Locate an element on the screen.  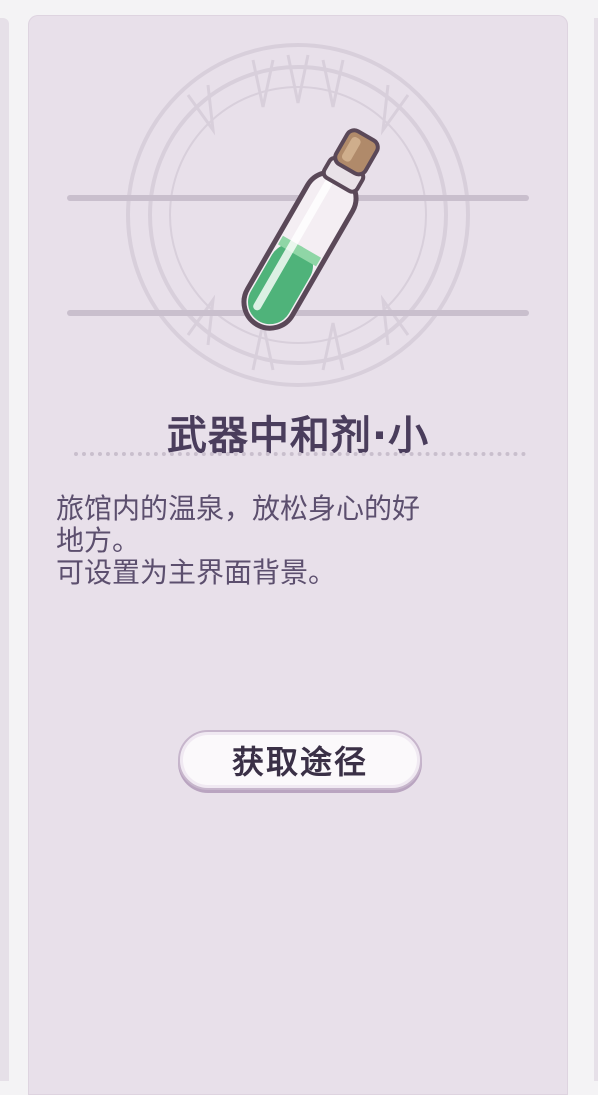
previous-card-edge is located at coordinates (4, 549).